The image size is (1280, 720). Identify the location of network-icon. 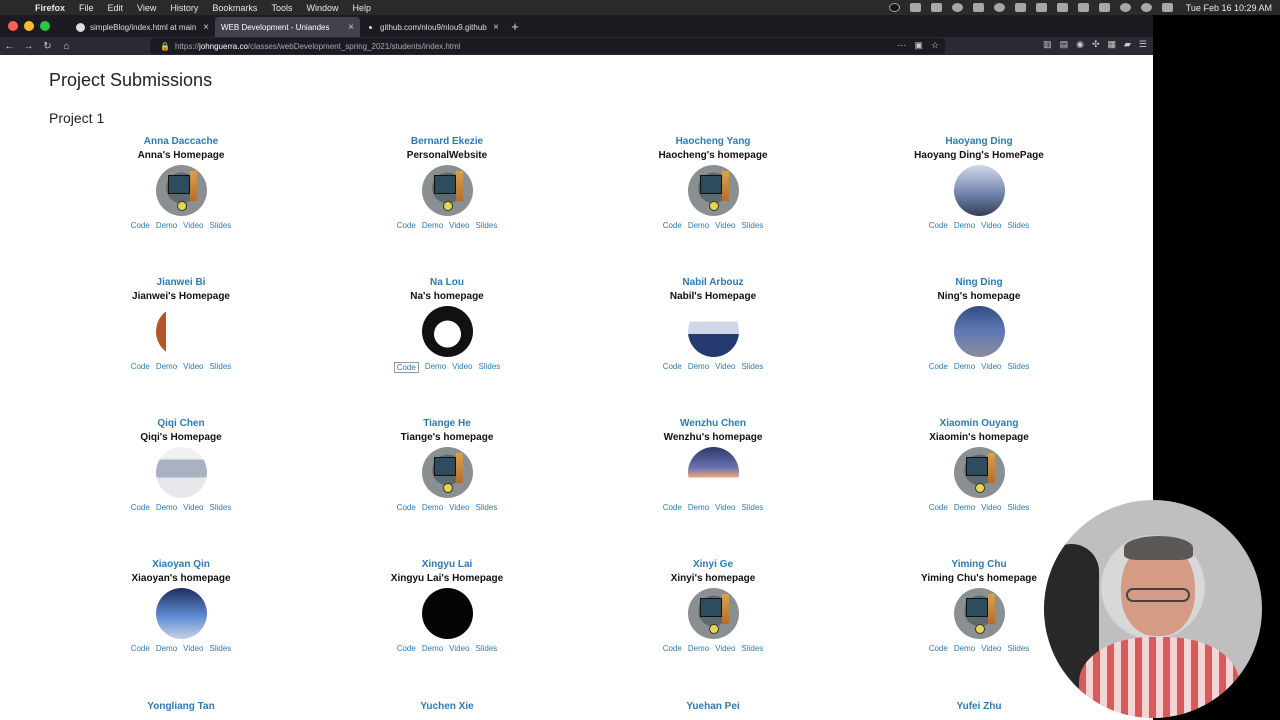
(957, 7).